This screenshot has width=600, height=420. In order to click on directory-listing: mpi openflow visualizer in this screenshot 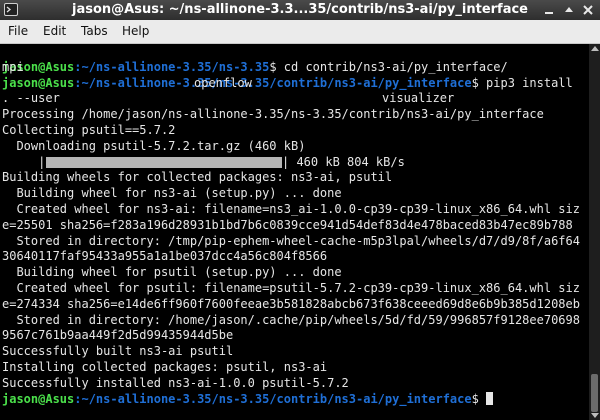, I will do `click(294, 75)`.